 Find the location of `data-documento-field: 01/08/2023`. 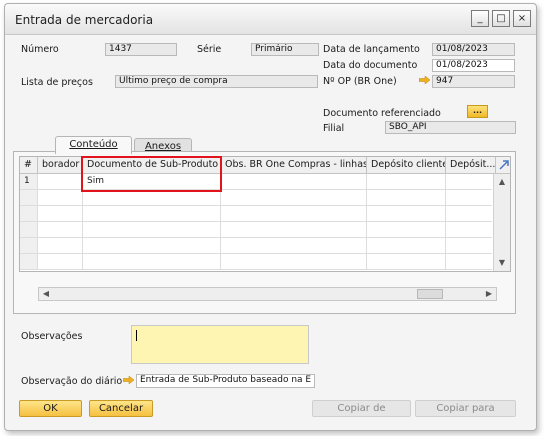

data-documento-field: 01/08/2023 is located at coordinates (473, 65).